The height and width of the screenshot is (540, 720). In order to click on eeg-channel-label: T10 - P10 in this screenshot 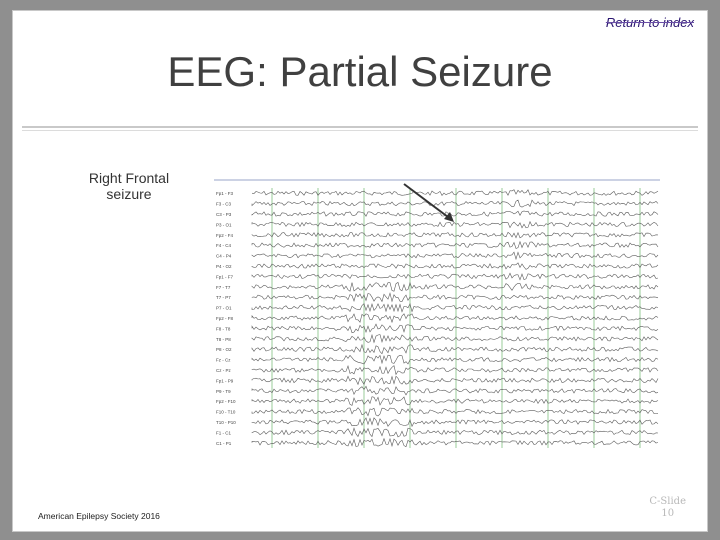, I will do `click(226, 422)`.